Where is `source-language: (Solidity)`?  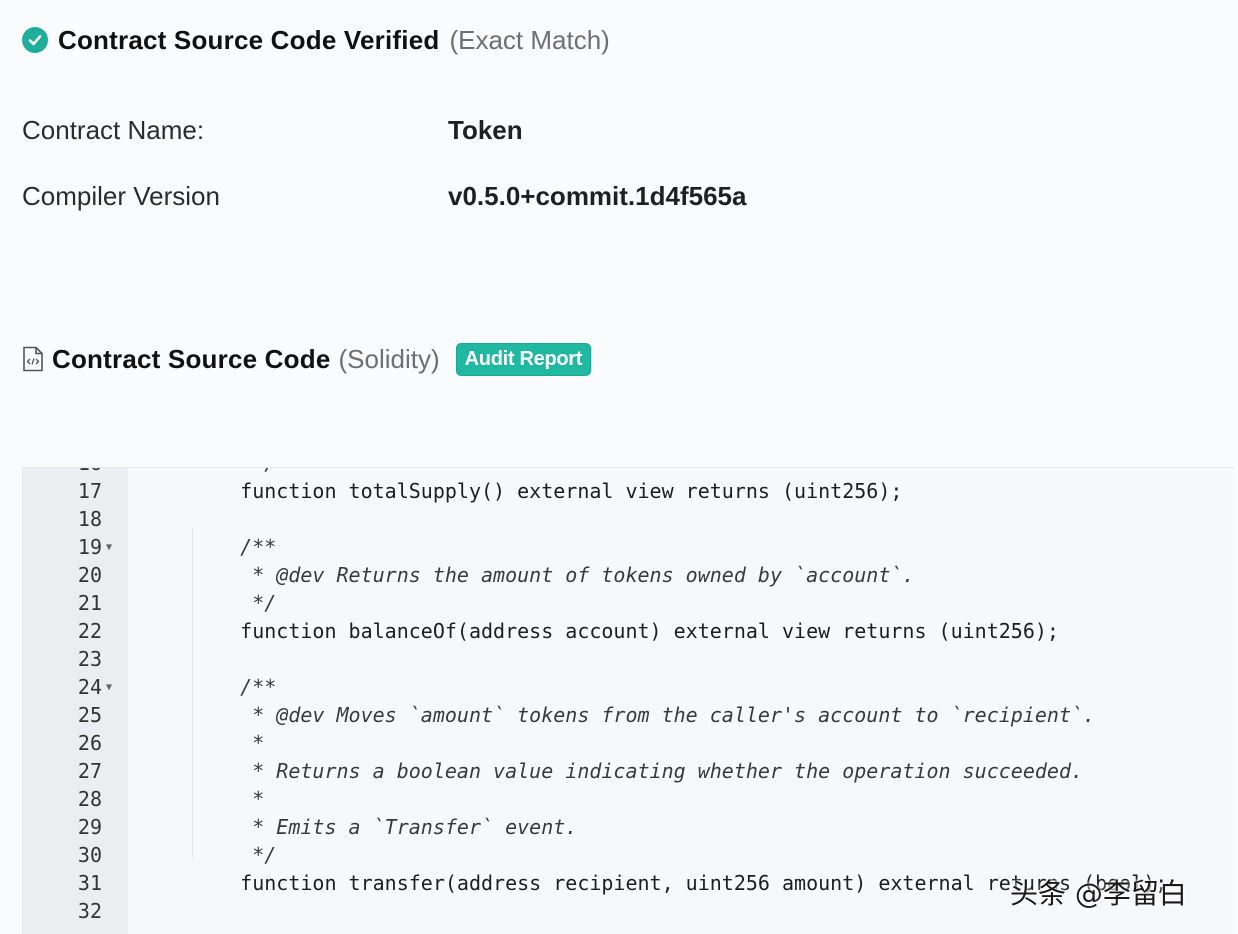
source-language: (Solidity) is located at coordinates (389, 358).